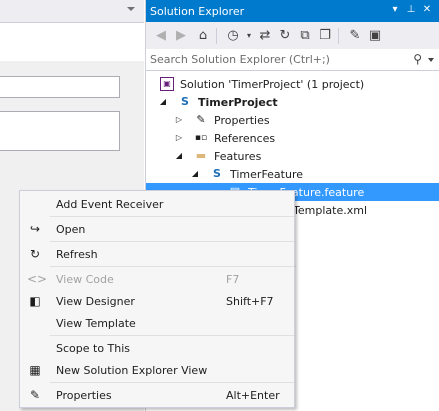 This screenshot has height=411, width=439. What do you see at coordinates (35, 370) in the screenshot?
I see `new-view-icon: ▦` at bounding box center [35, 370].